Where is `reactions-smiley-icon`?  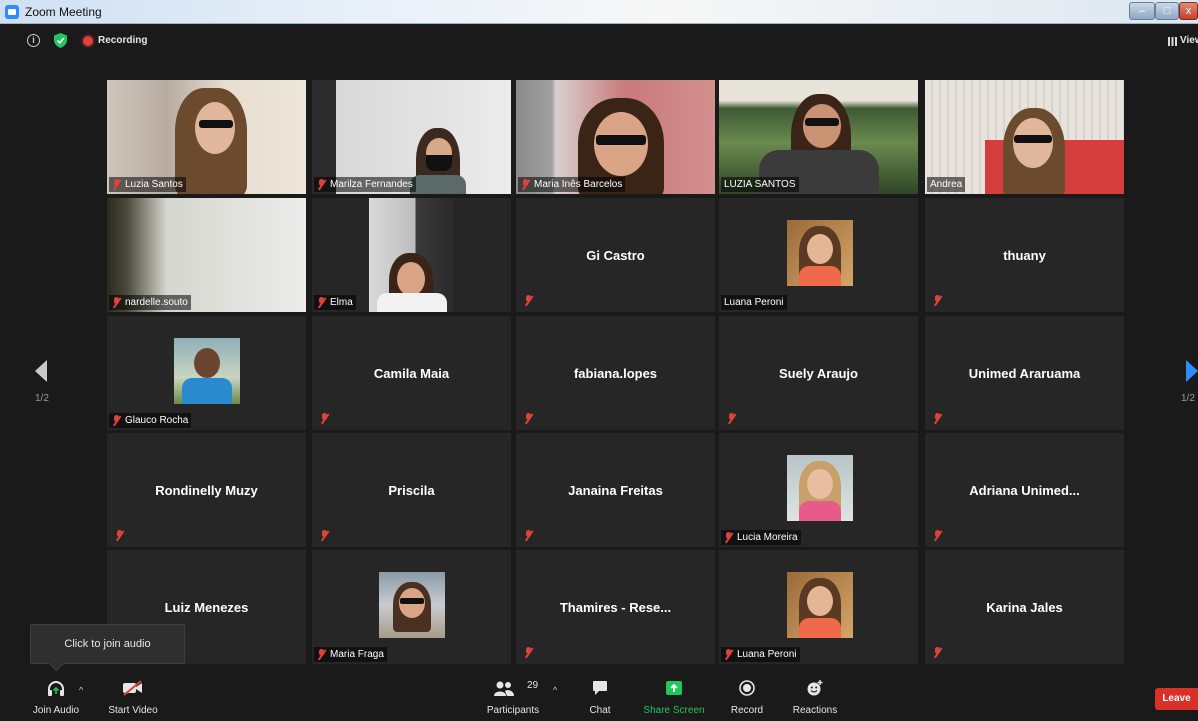 reactions-smiley-icon is located at coordinates (815, 688).